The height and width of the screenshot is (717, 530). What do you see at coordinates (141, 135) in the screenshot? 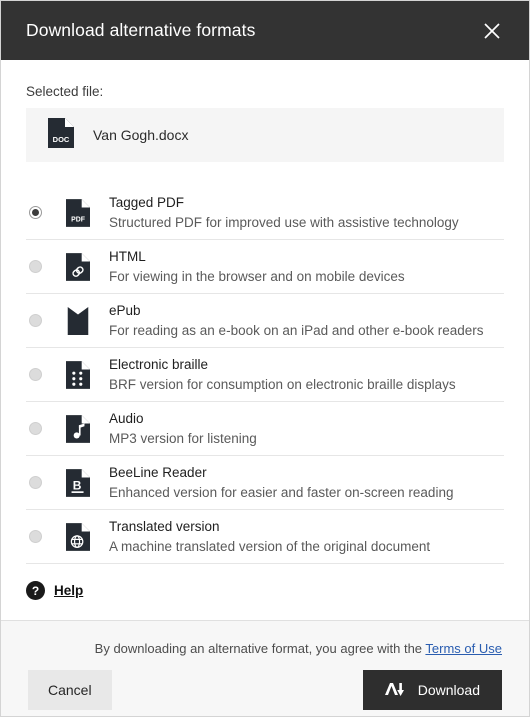
I see `selected-file-name: Van Gogh.docx` at bounding box center [141, 135].